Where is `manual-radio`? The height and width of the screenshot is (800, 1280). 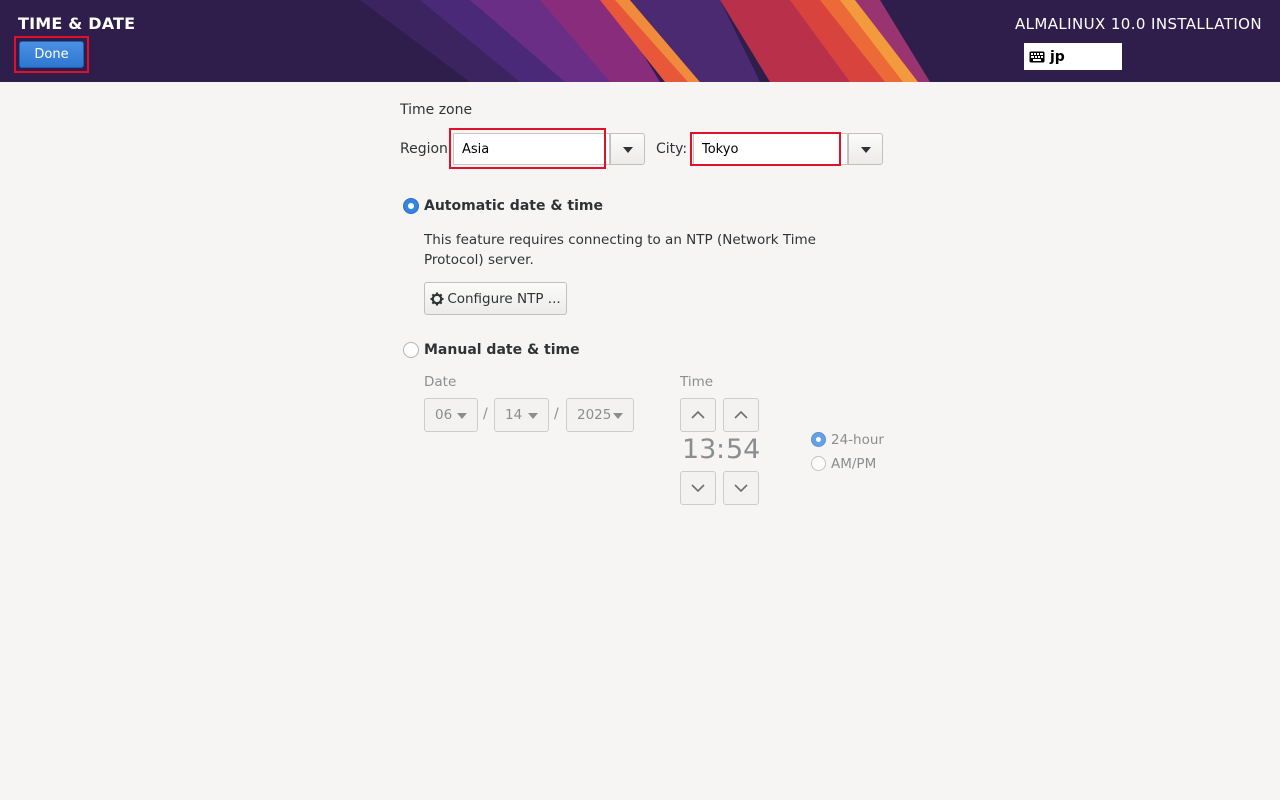
manual-radio is located at coordinates (411, 350).